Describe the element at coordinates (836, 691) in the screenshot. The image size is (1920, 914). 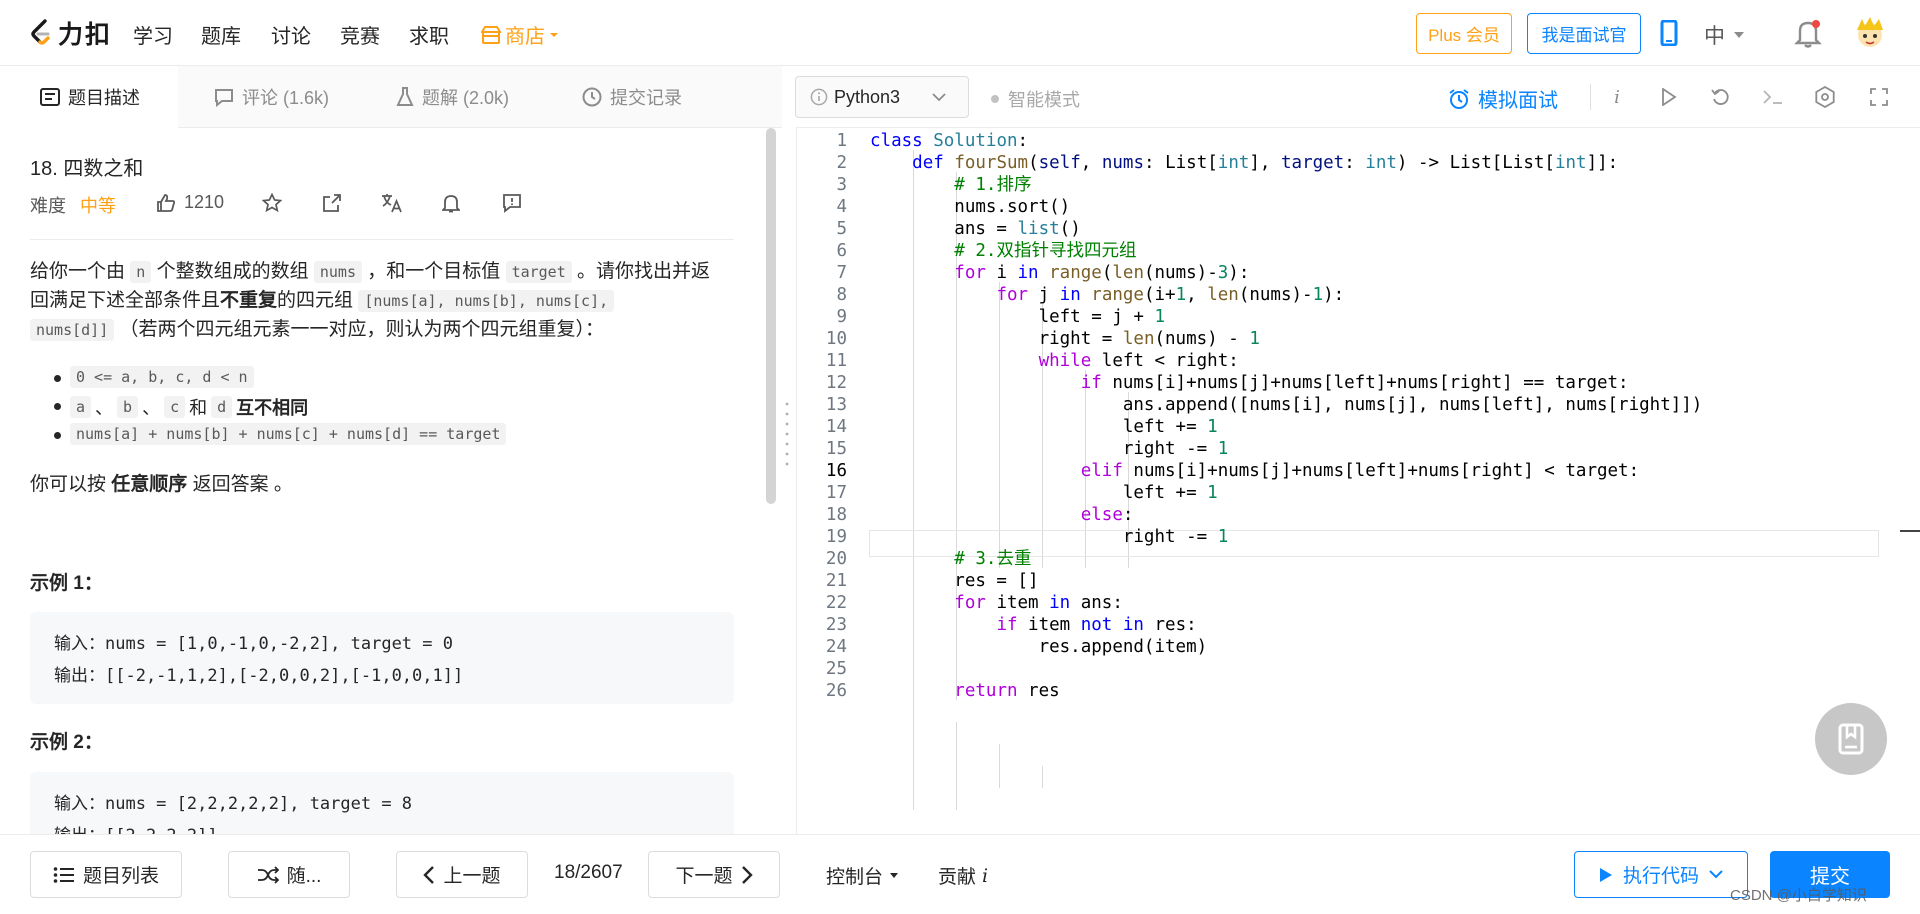
I see `line-number: 26` at that location.